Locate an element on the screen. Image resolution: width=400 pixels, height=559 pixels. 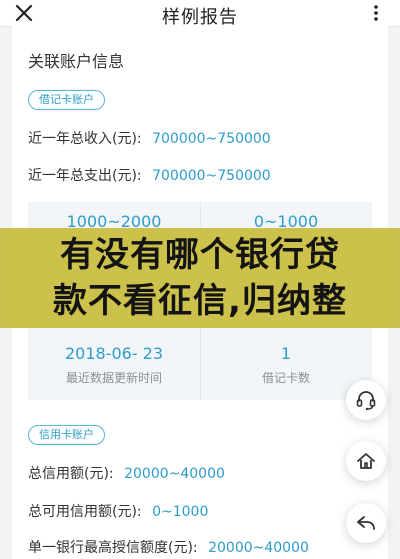
annual-expense-value: 700000~750000 is located at coordinates (211, 176).